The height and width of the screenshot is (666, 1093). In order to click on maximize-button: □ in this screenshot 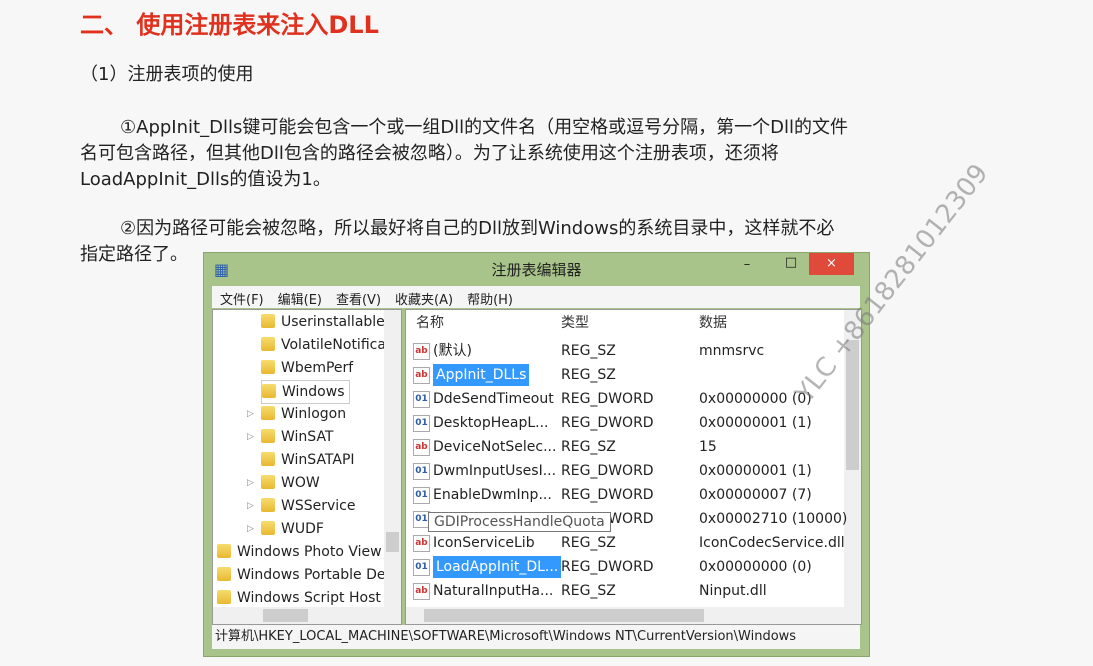, I will do `click(791, 265)`.